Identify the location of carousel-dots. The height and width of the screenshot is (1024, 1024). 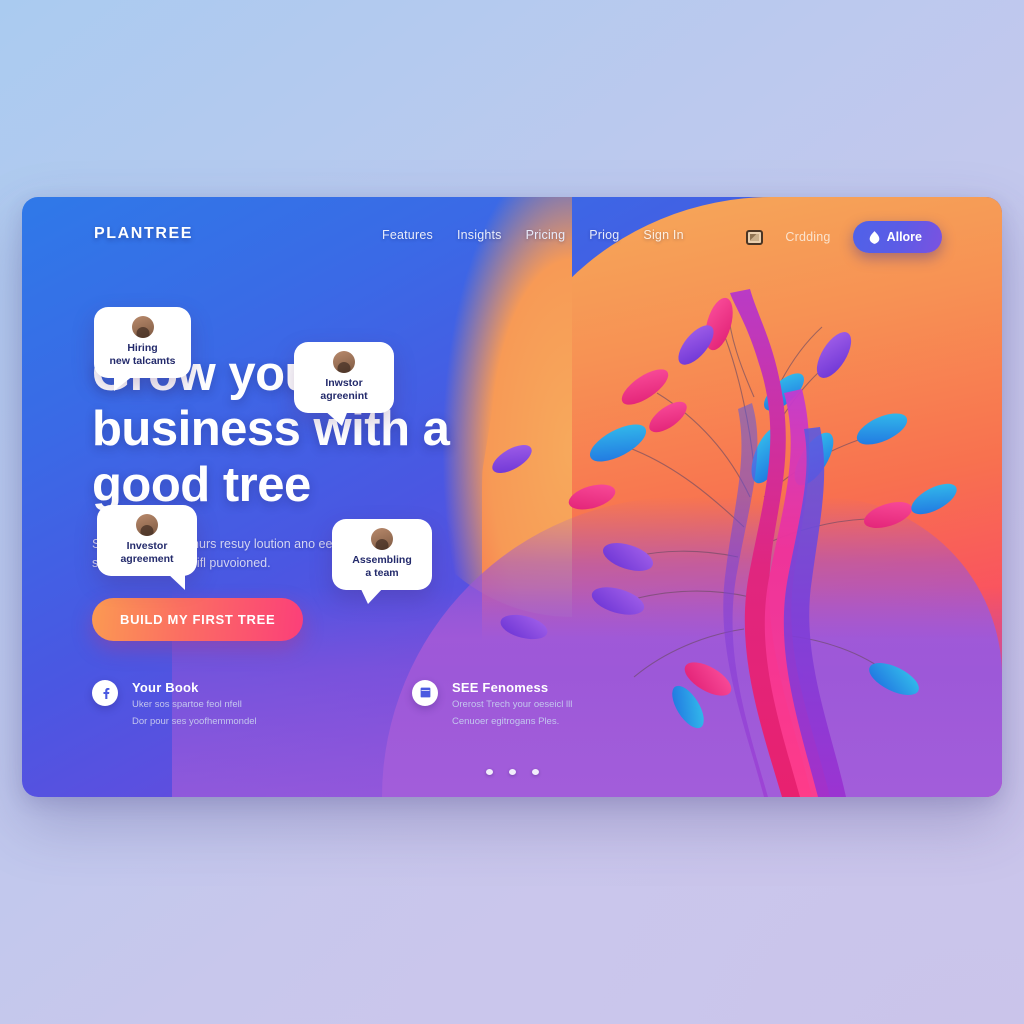
(512, 772).